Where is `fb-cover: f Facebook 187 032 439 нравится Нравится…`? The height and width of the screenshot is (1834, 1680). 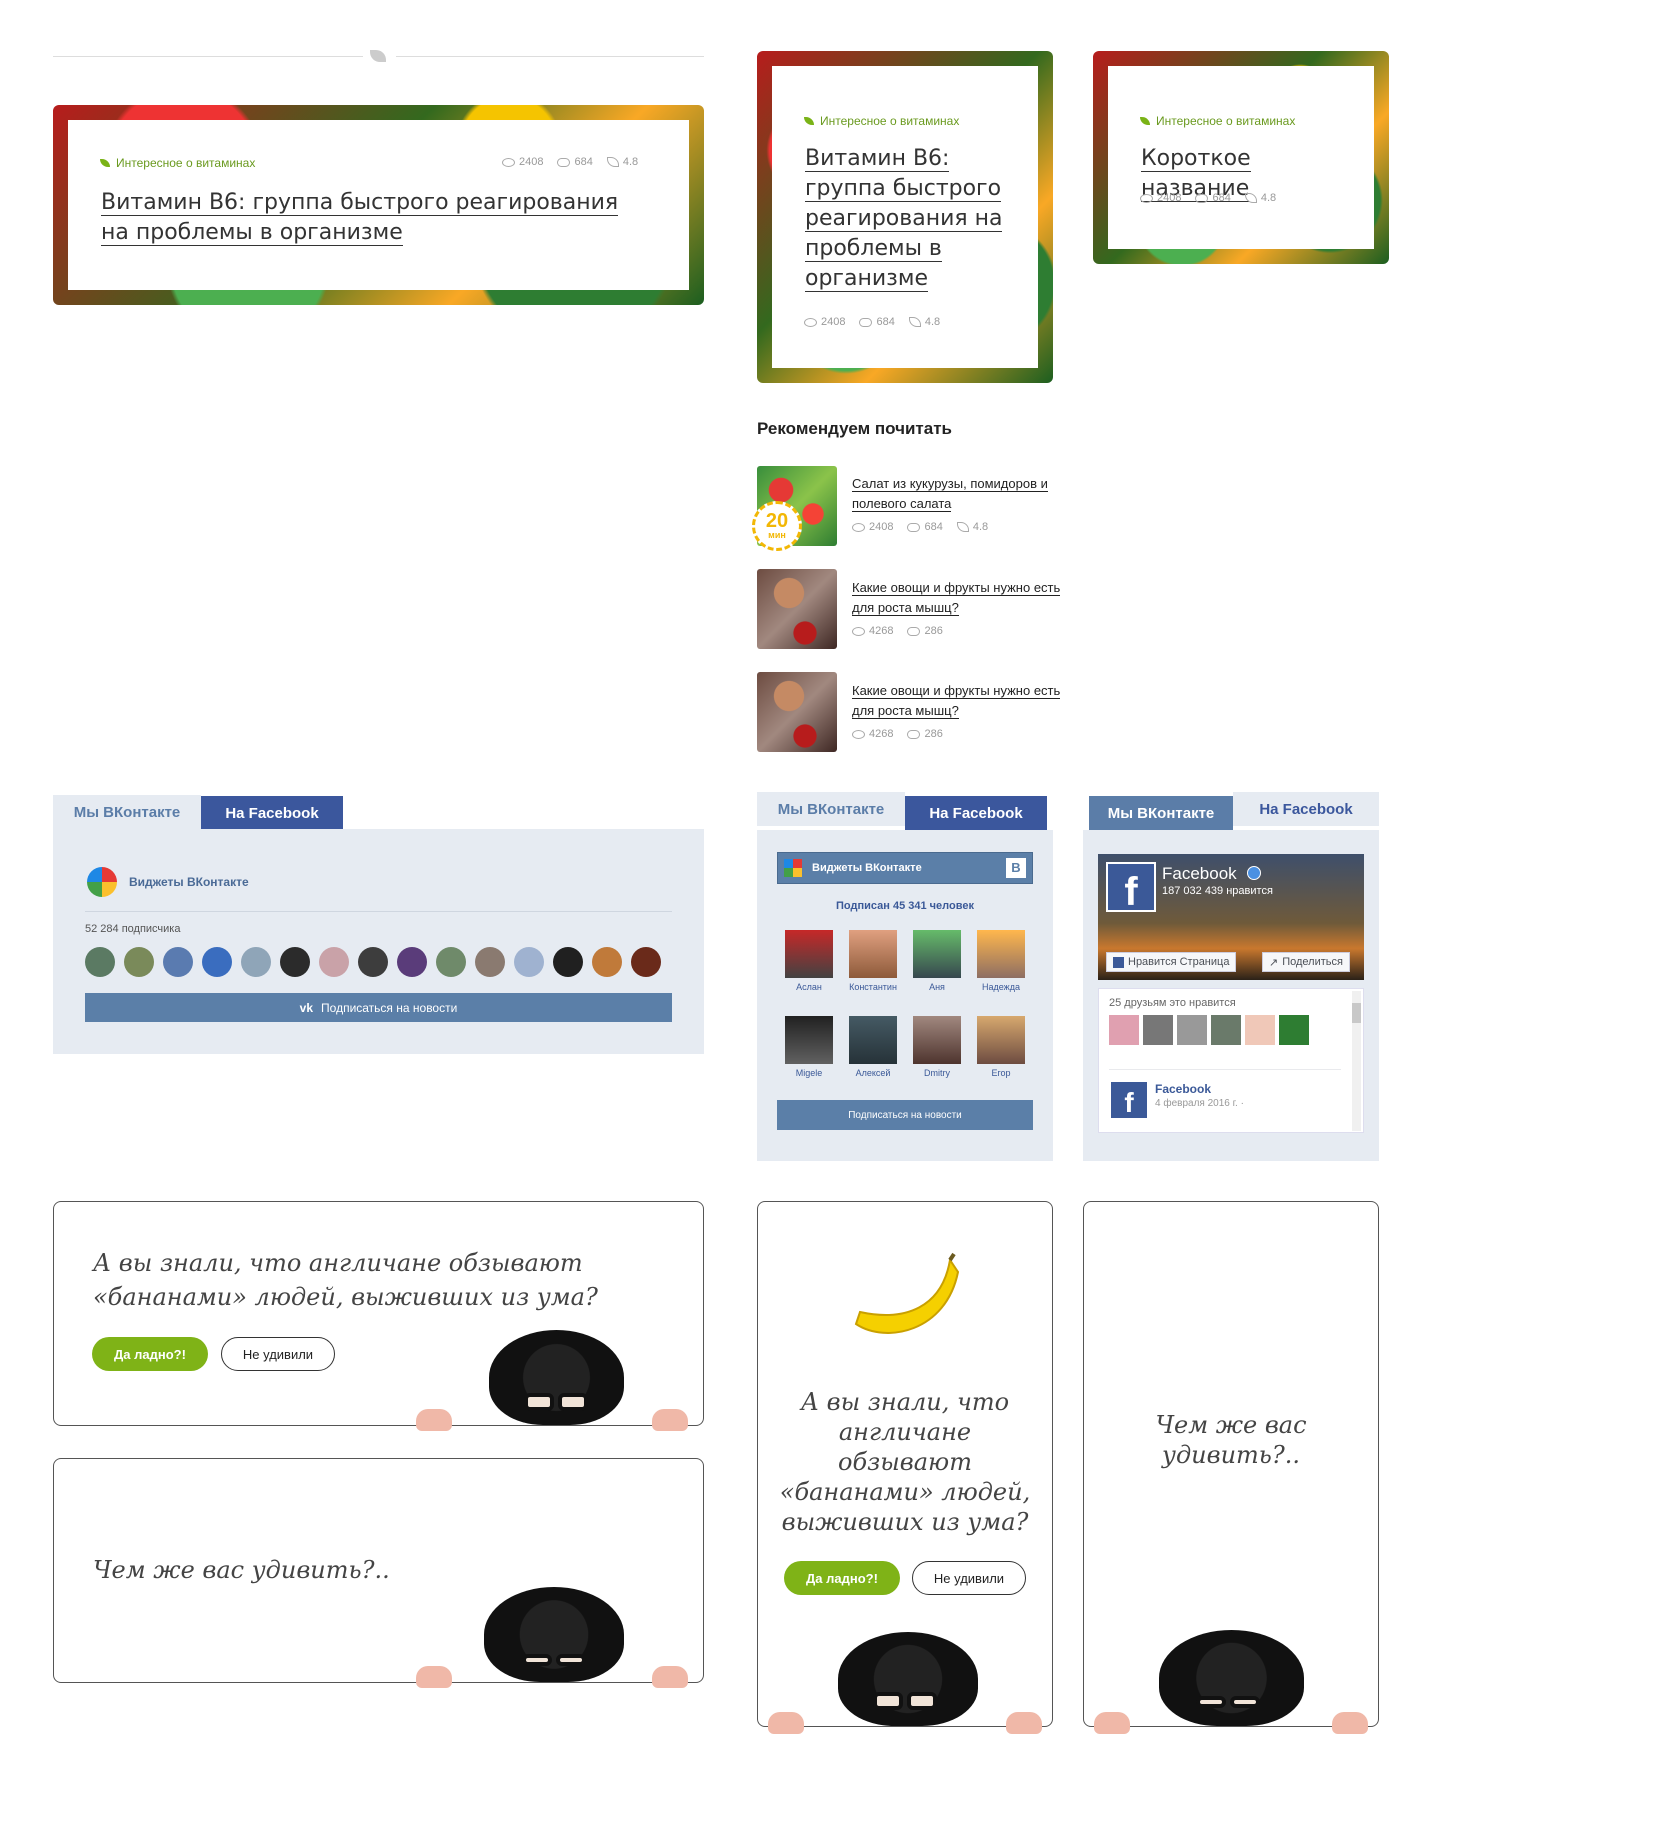 fb-cover: f Facebook 187 032 439 нравится Нравится… is located at coordinates (1231, 917).